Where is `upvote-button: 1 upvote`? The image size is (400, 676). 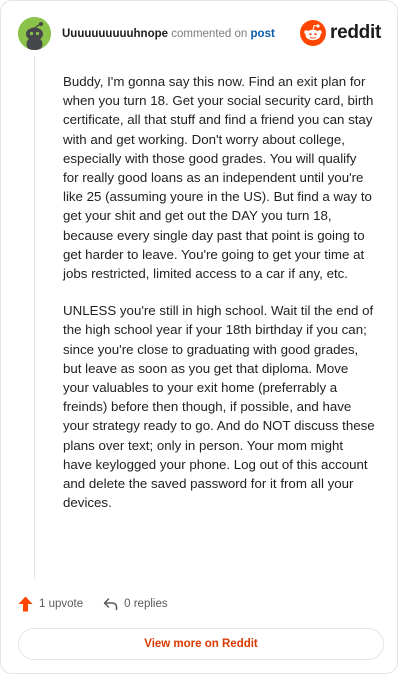
upvote-button: 1 upvote is located at coordinates (50, 604).